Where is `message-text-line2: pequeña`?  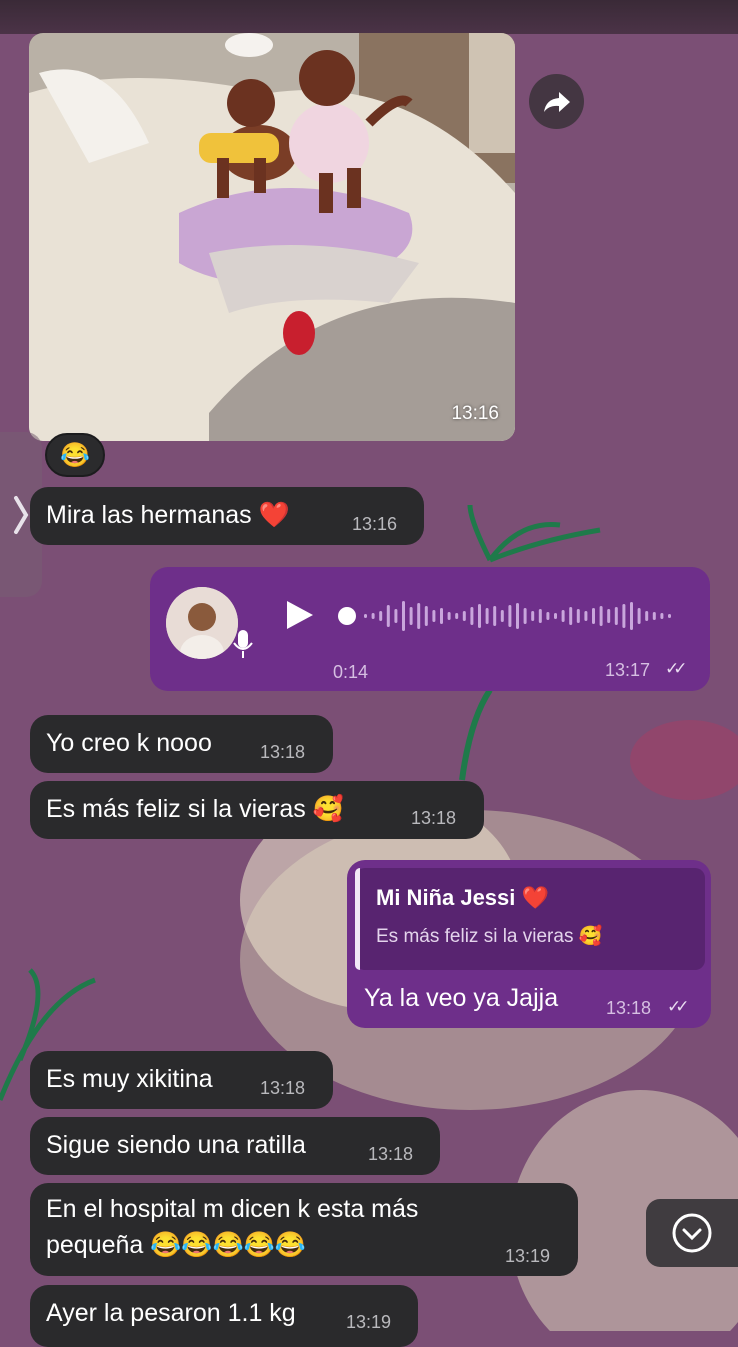
message-text-line2: pequeña is located at coordinates (95, 1245).